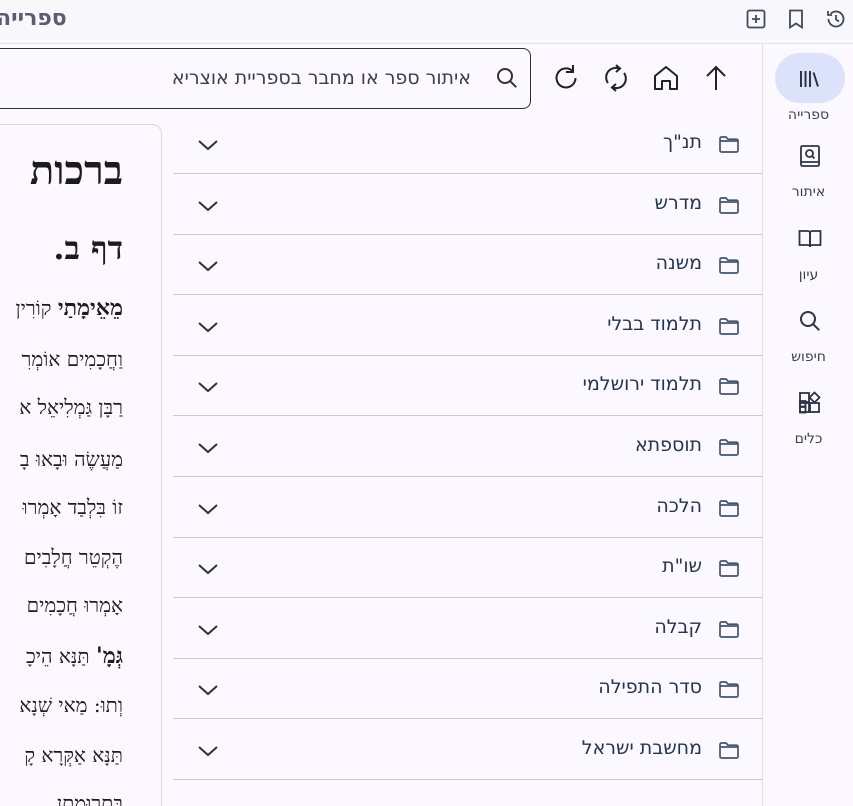 The height and width of the screenshot is (806, 853). Describe the element at coordinates (467, 144) in the screenshot. I see `category-row-0: תנ"ך` at that location.